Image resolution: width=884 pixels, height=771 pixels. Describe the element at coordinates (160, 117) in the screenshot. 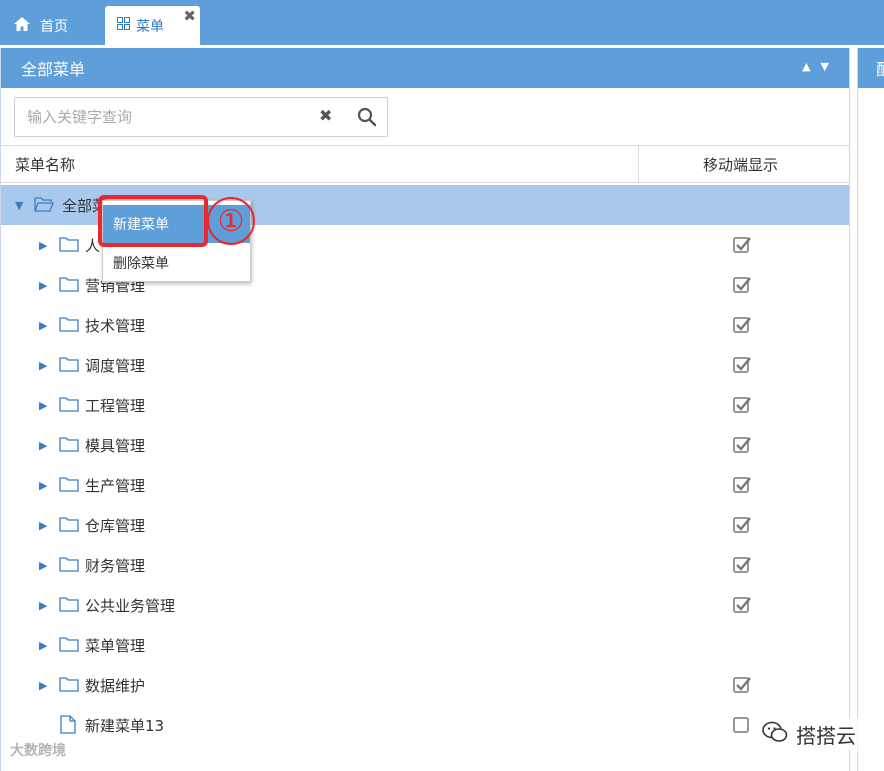

I see `search-input` at that location.